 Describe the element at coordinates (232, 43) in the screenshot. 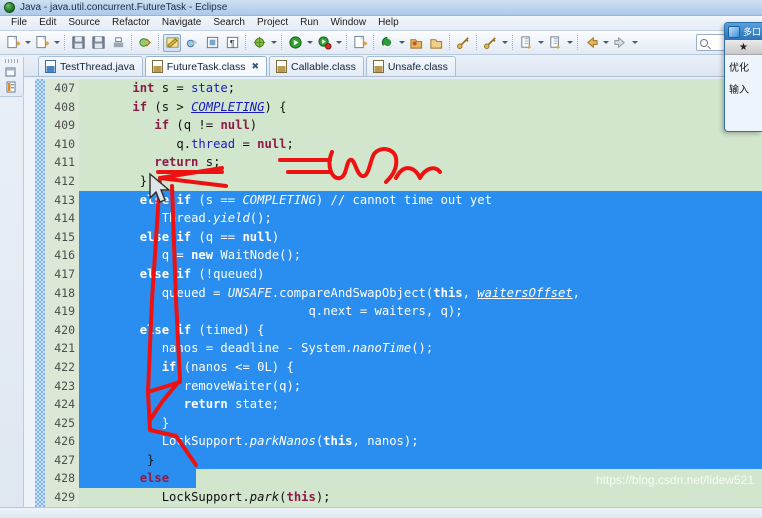

I see `pilcrow-button: ¶` at that location.